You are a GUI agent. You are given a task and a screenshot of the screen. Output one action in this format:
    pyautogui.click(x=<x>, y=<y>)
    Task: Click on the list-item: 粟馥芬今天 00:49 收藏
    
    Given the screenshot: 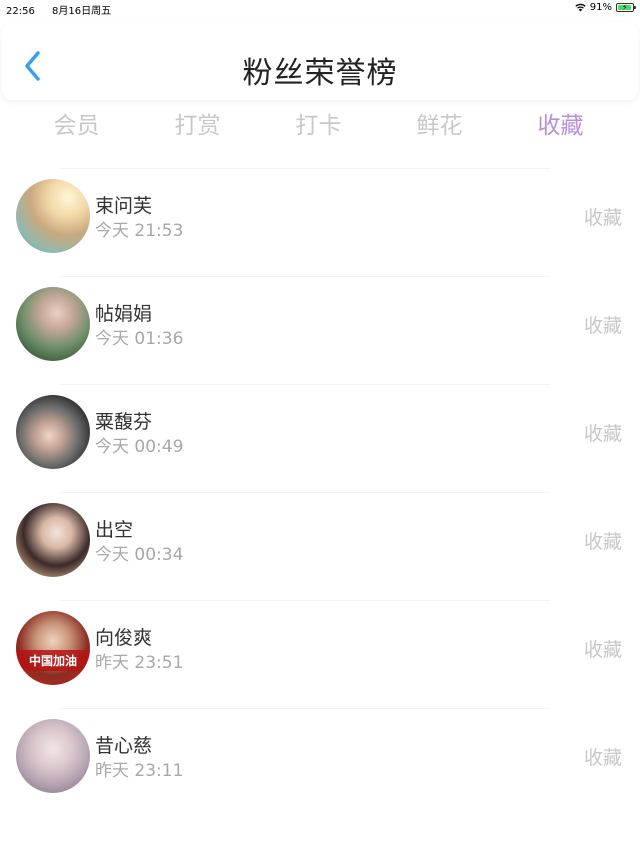 What is the action you would take?
    pyautogui.click(x=320, y=430)
    